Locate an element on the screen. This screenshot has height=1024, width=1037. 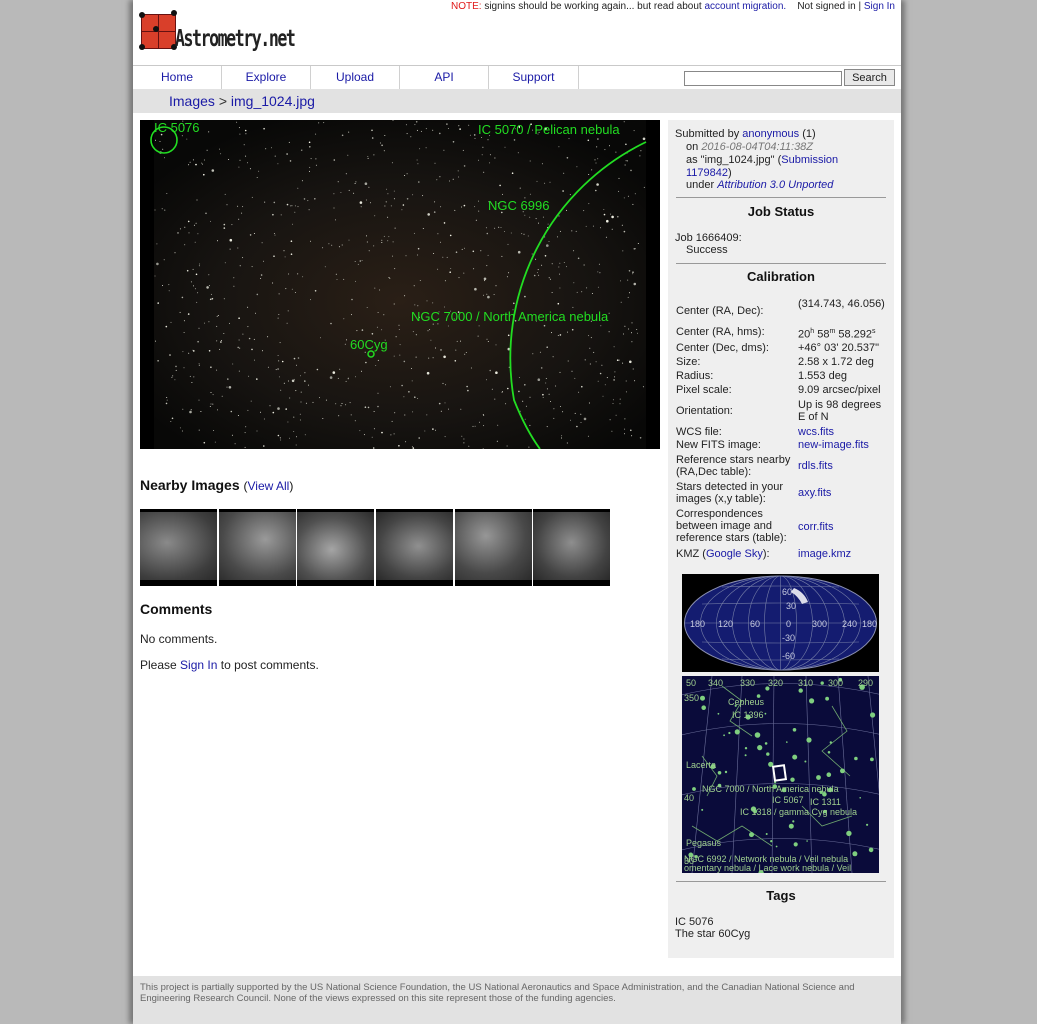
corr-file-link: corr.fits is located at coordinates (844, 527).